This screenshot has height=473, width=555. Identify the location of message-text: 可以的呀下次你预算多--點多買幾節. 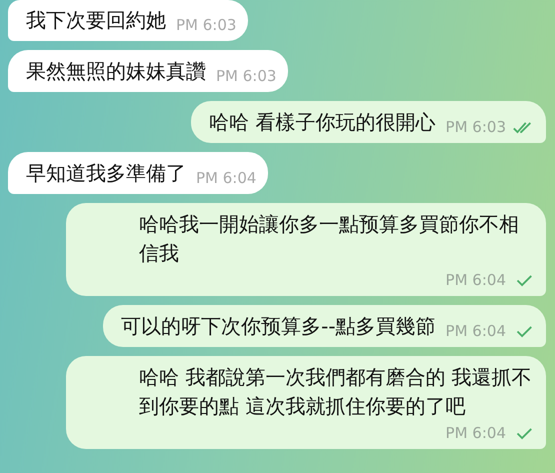
(278, 326).